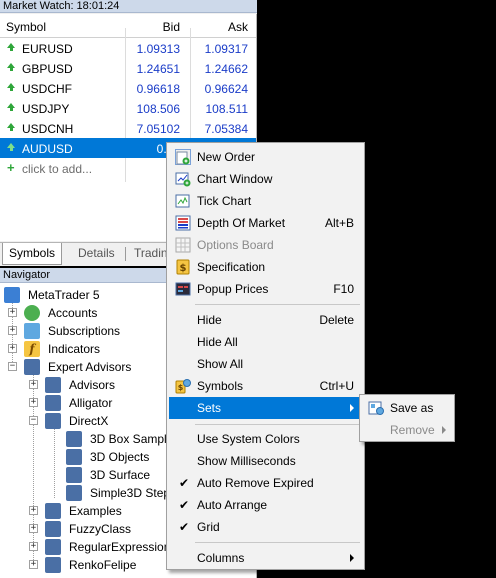 The image size is (496, 578). What do you see at coordinates (255, 483) in the screenshot?
I see `menu-item-label: Auto Remove Expired` at bounding box center [255, 483].